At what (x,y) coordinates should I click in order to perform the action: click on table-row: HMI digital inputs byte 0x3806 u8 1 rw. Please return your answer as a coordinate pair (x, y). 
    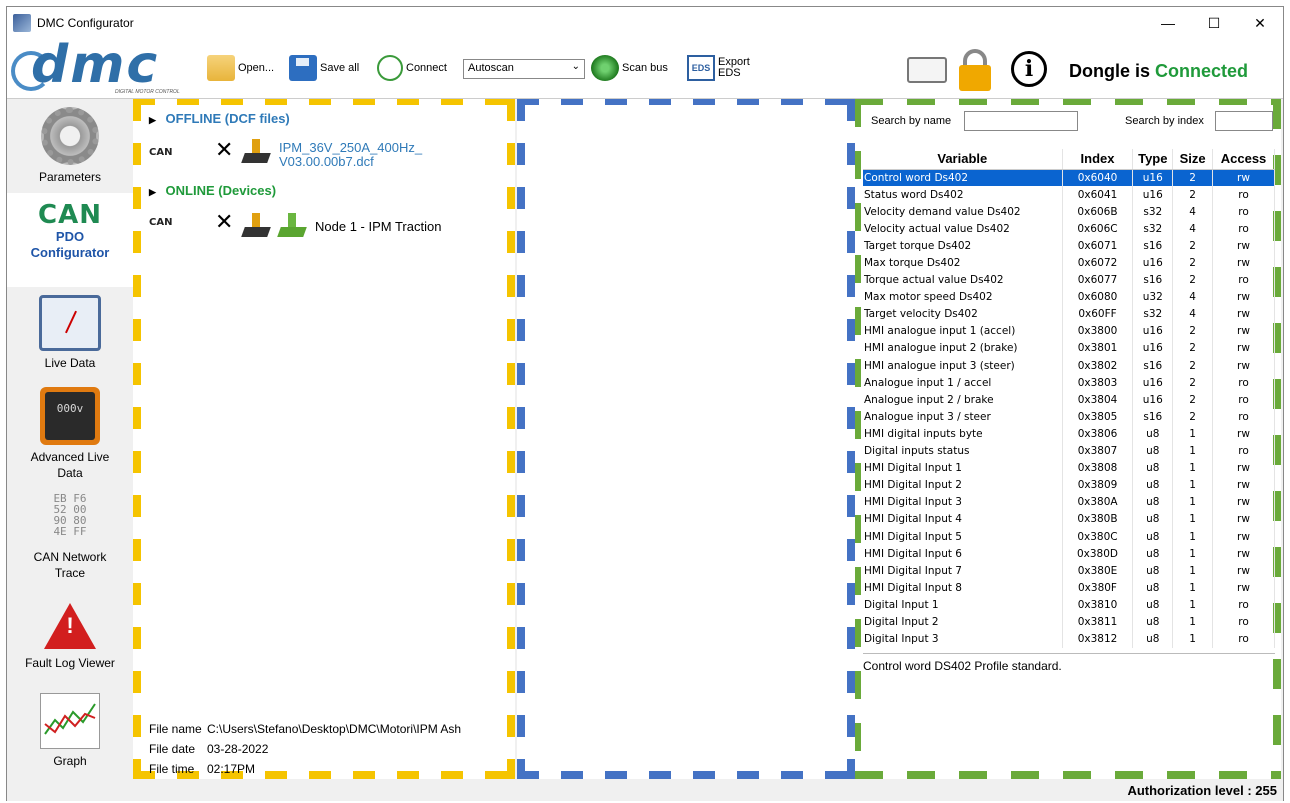
    Looking at the image, I should click on (1069, 434).